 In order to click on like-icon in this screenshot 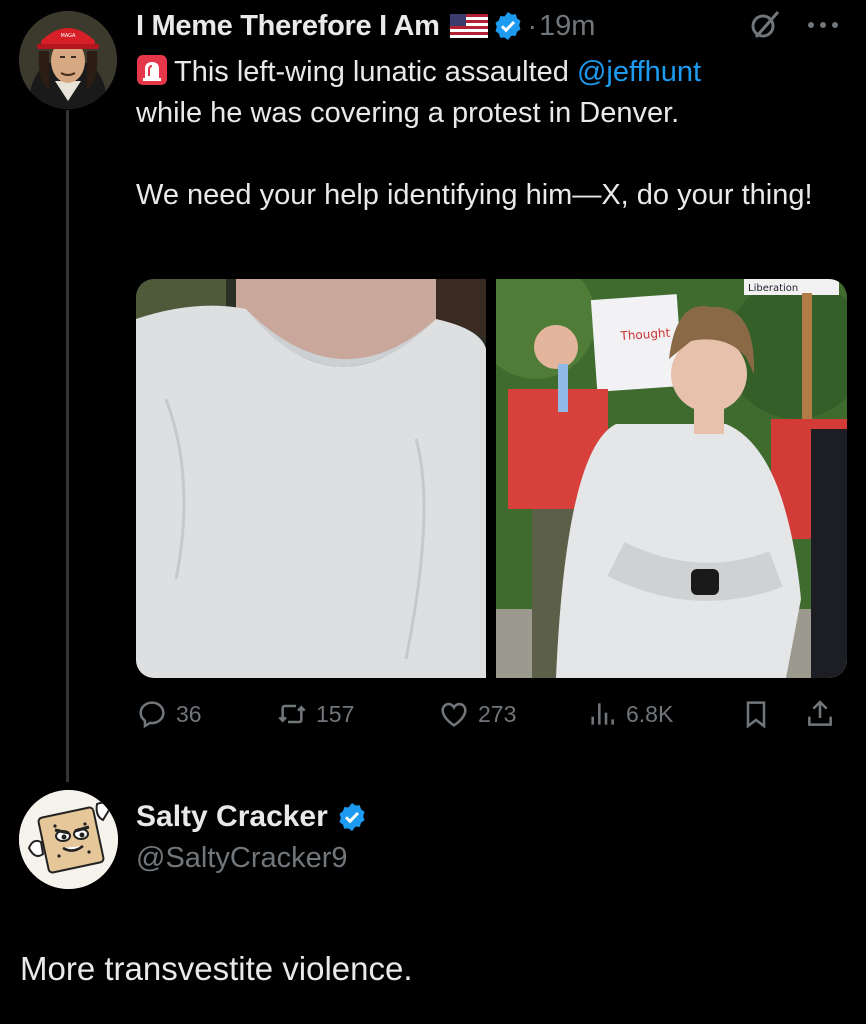, I will do `click(454, 714)`.